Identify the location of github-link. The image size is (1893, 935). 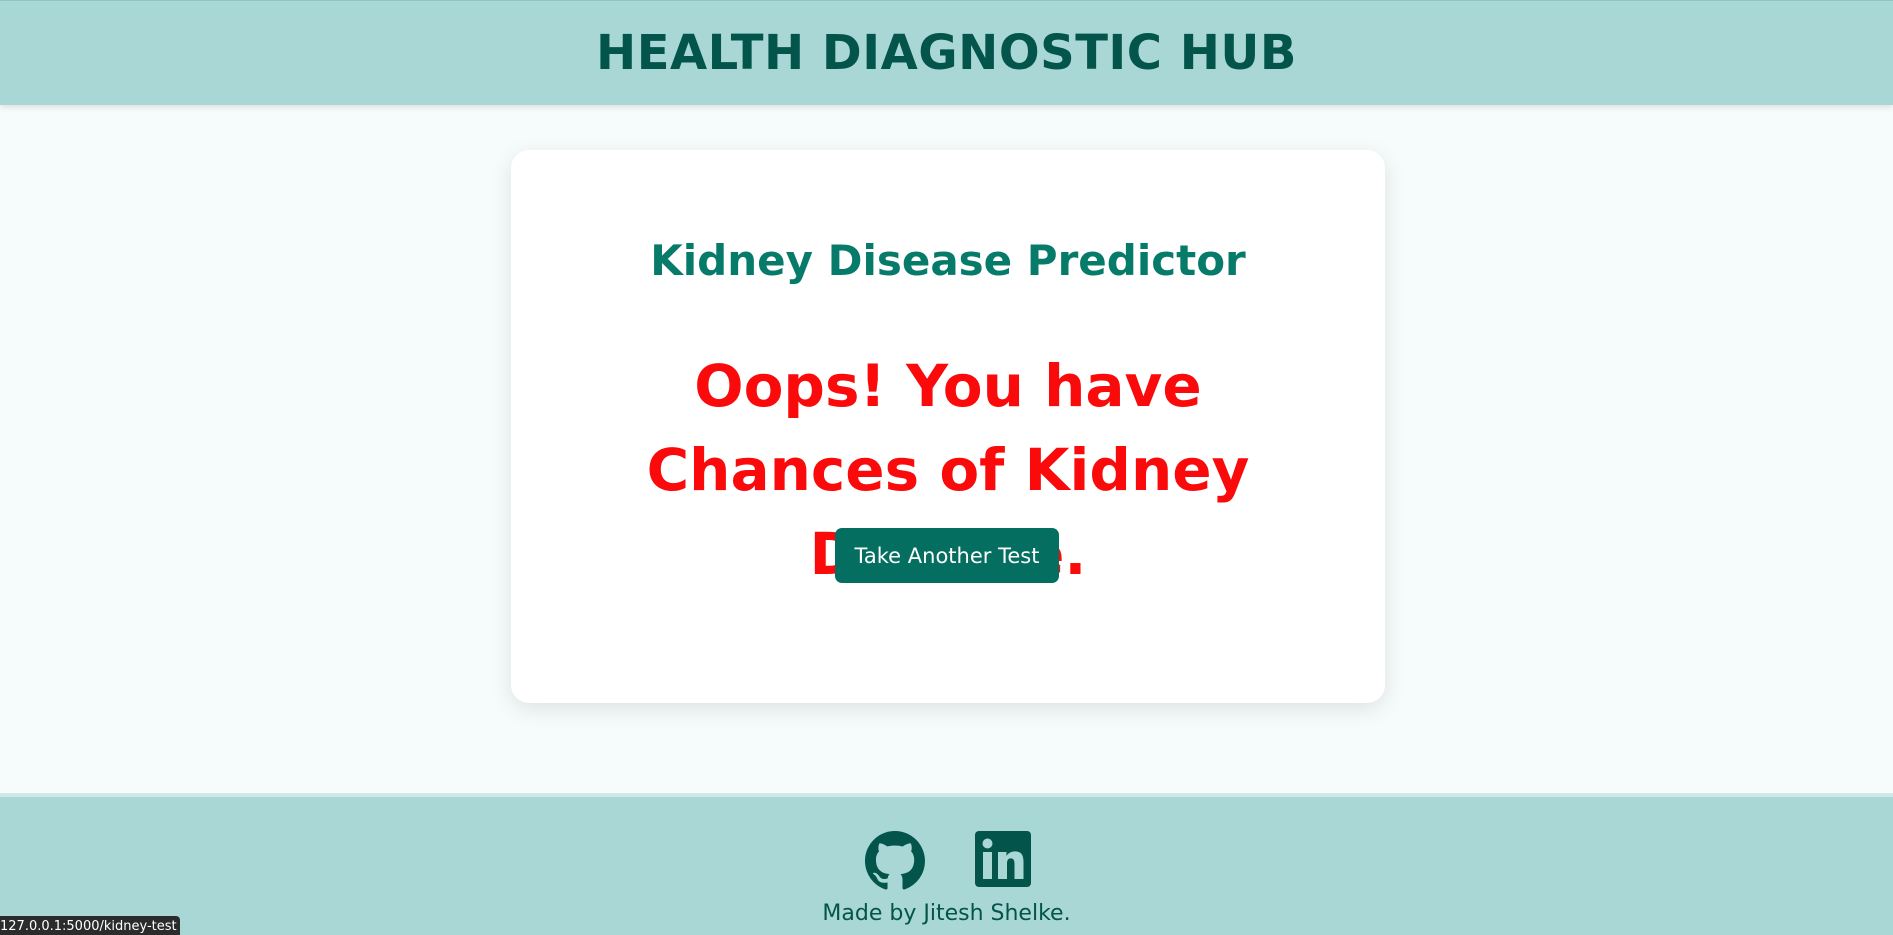
(895, 861).